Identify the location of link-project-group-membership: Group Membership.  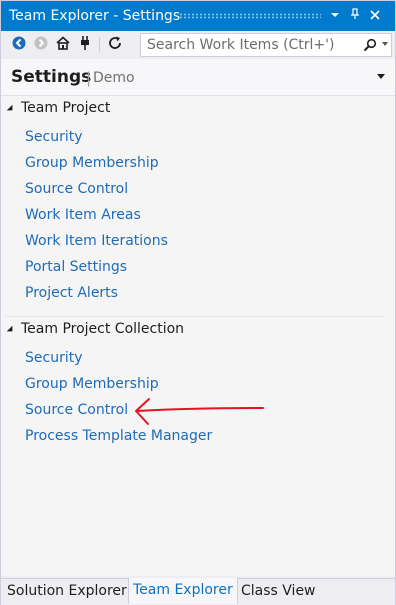
(92, 163).